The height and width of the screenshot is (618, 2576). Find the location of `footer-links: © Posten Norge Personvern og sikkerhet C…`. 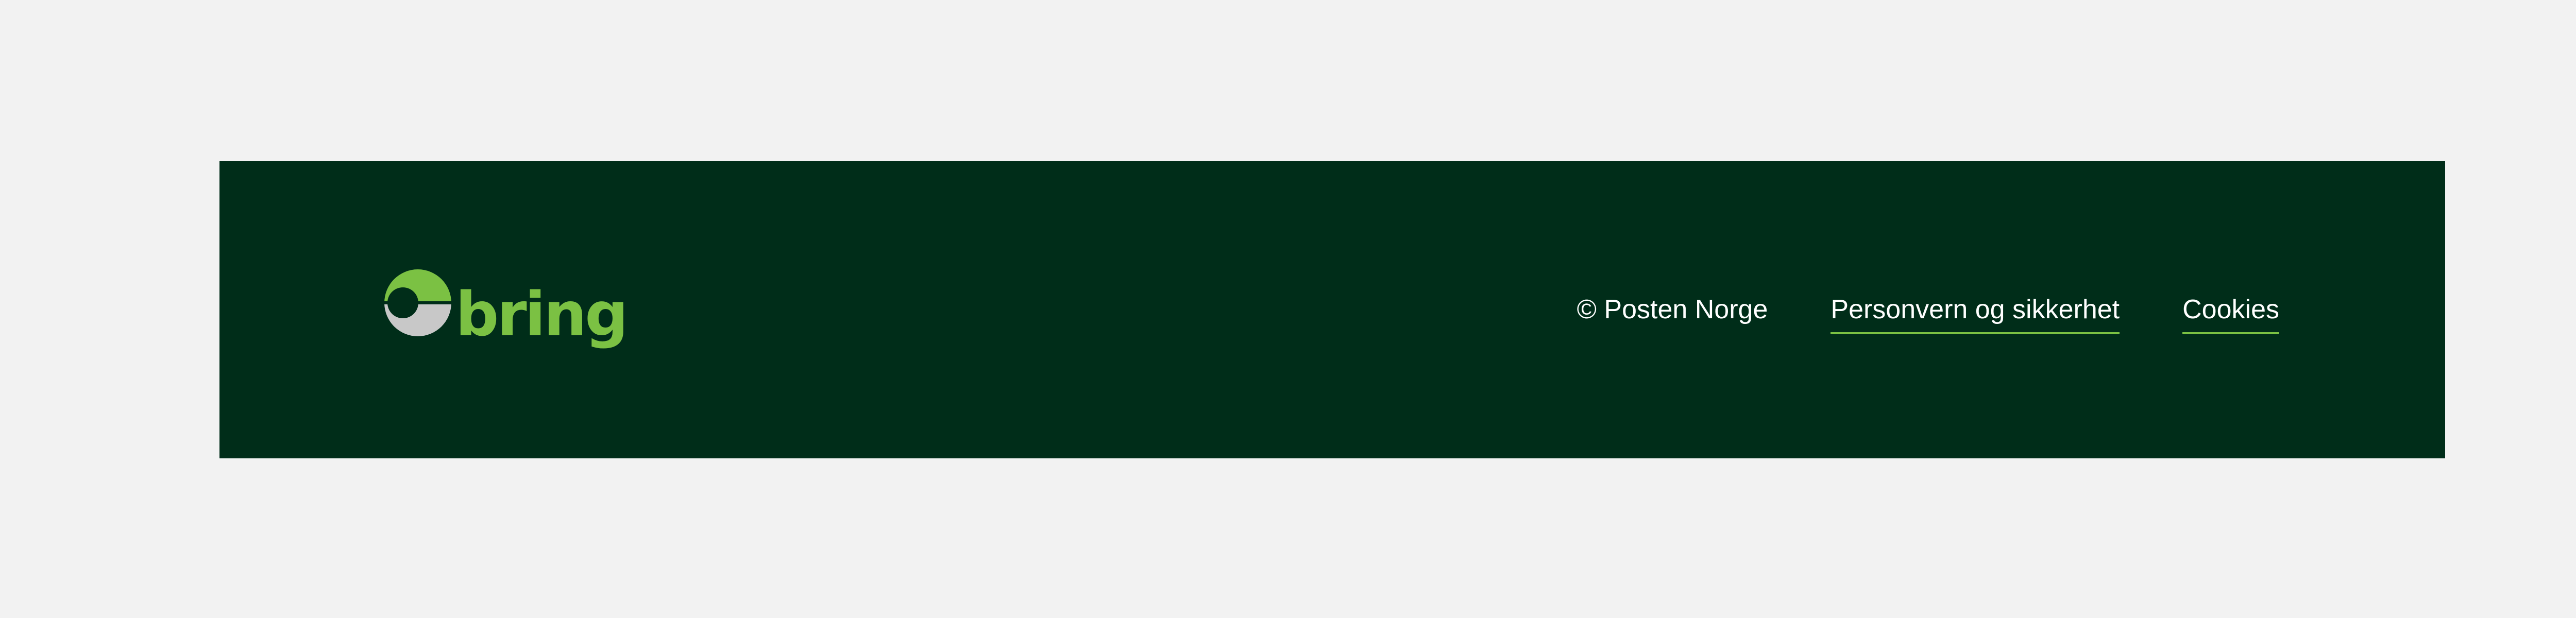

footer-links: © Posten Norge Personvern og sikkerhet C… is located at coordinates (1928, 314).